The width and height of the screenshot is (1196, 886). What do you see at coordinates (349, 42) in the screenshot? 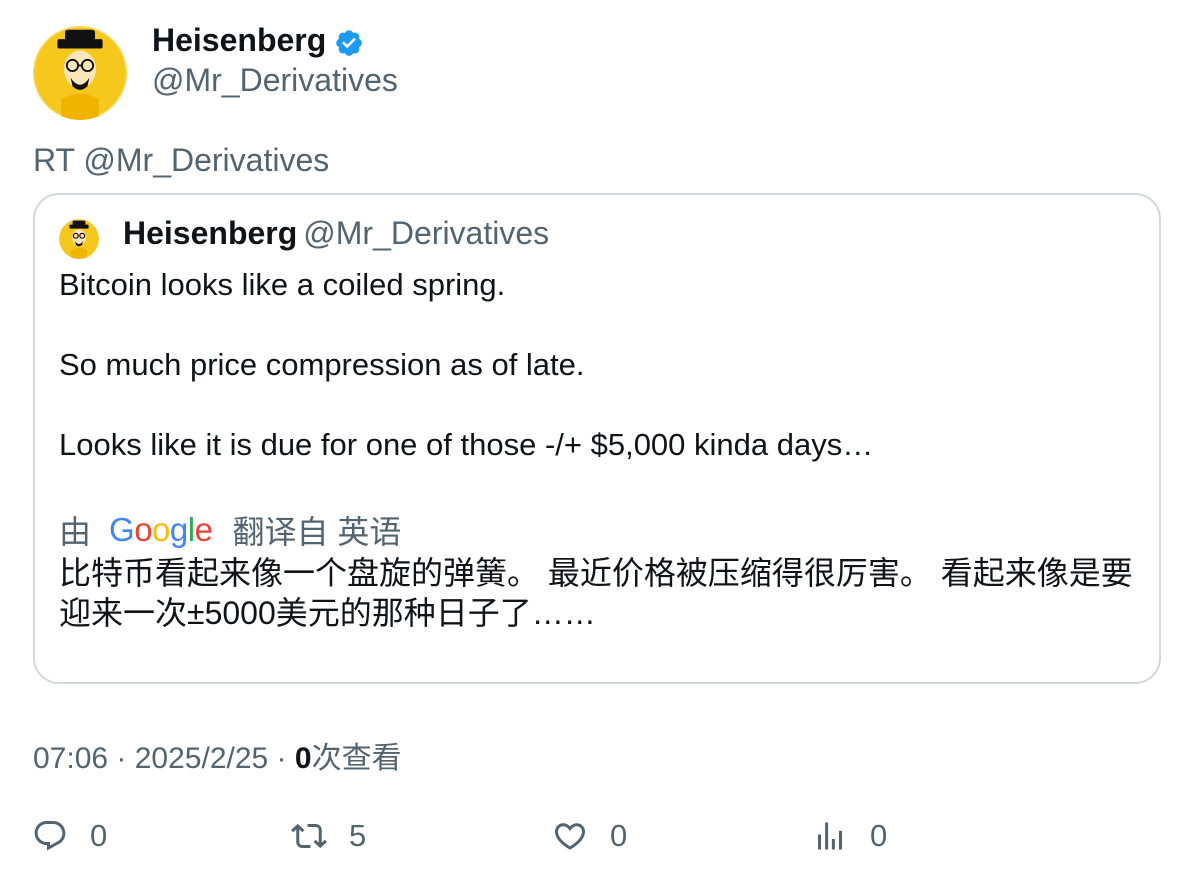
I see `verified-badge-icon` at bounding box center [349, 42].